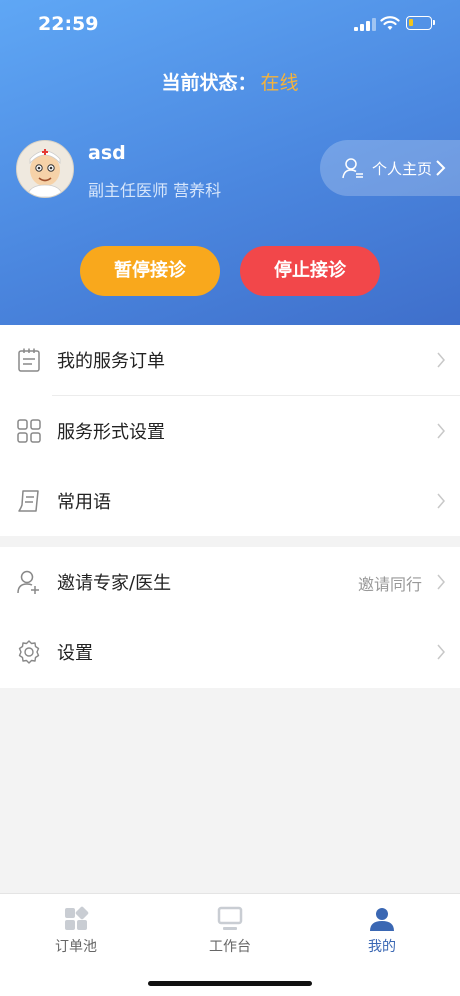 The height and width of the screenshot is (996, 460). I want to click on wifi-icon, so click(390, 23).